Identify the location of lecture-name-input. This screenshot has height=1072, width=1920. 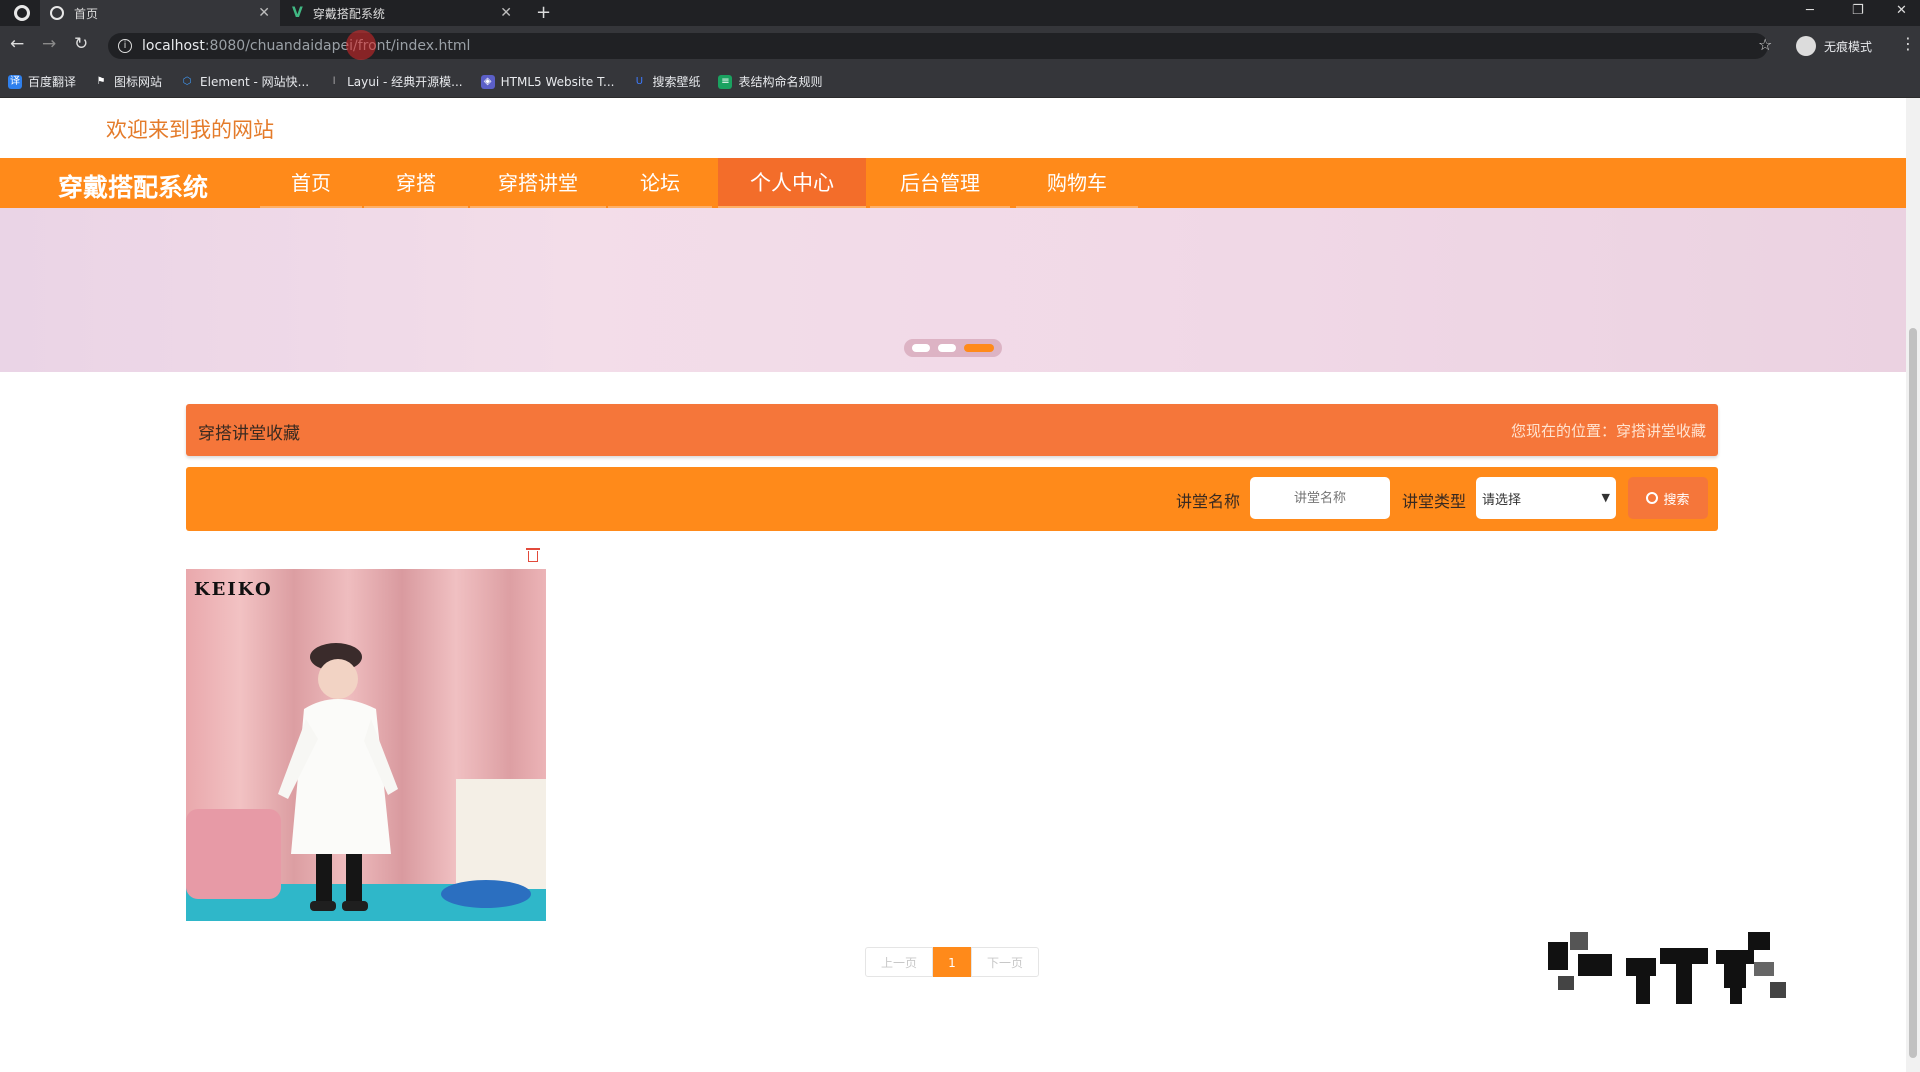
(1320, 498).